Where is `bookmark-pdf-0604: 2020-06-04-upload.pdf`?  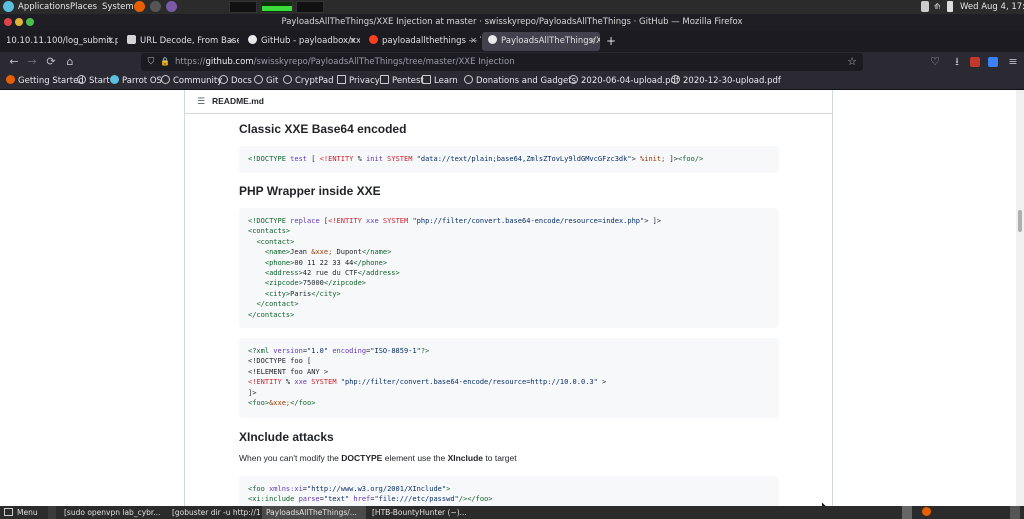 bookmark-pdf-0604: 2020-06-04-upload.pdf is located at coordinates (624, 81).